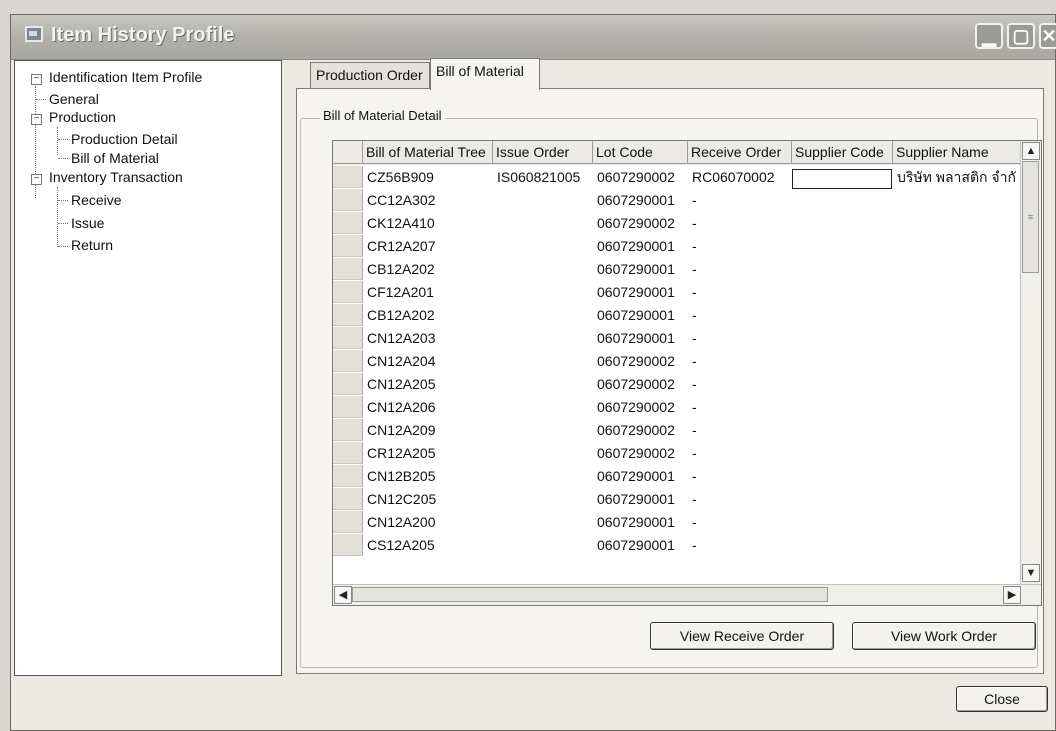 This screenshot has height=731, width=1056. Describe the element at coordinates (125, 77) in the screenshot. I see `tree-item-identification-item-profile: Identification Item Profile` at that location.